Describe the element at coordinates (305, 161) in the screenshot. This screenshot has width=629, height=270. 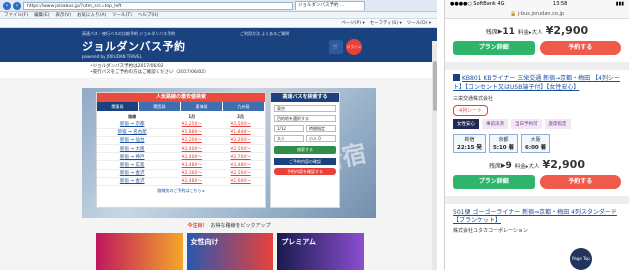
I see `reservation-check-link: ご予約内容の確認` at that location.